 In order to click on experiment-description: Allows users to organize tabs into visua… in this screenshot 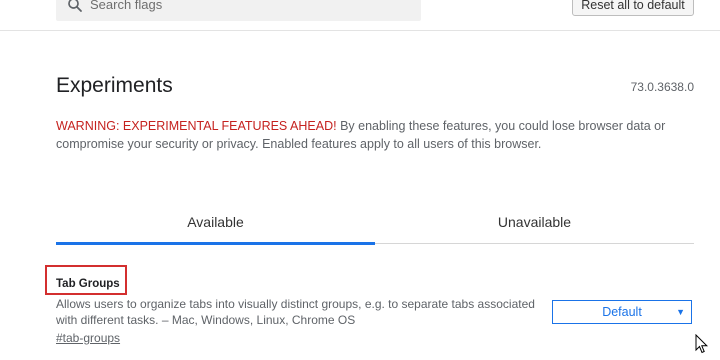, I will do `click(295, 312)`.